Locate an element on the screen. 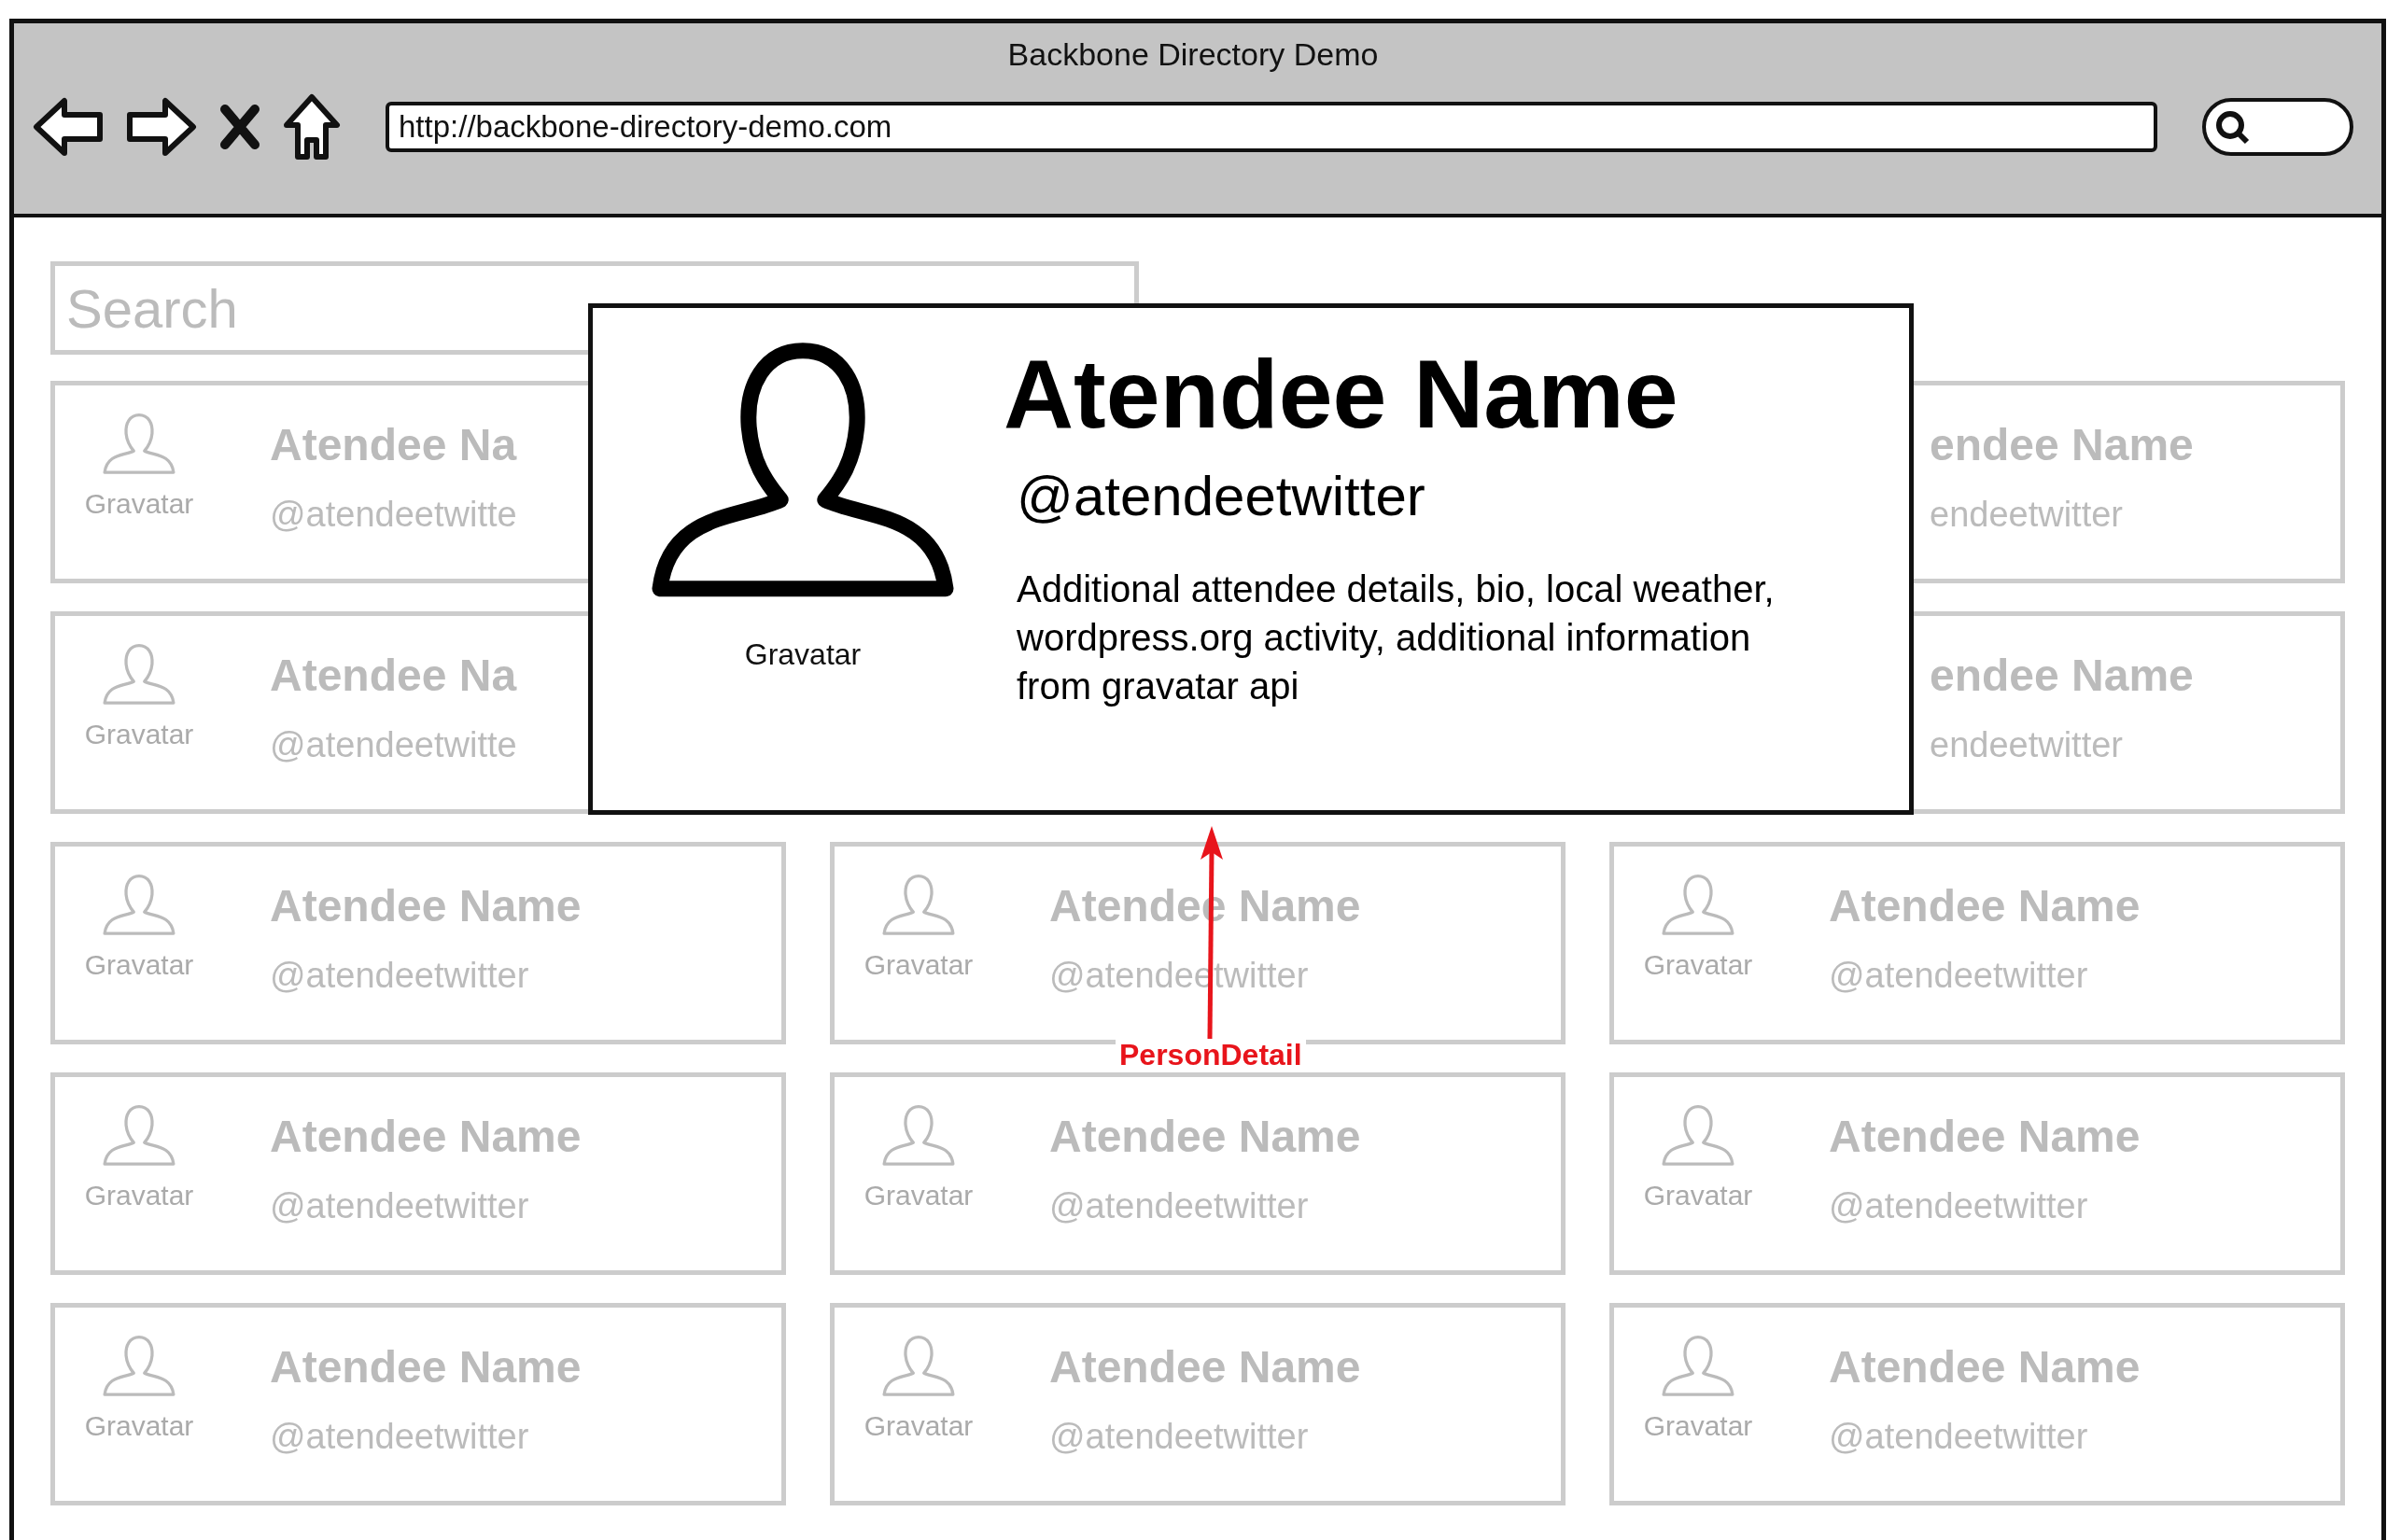  window-title: Backbone Directory Demo is located at coordinates (1193, 54).